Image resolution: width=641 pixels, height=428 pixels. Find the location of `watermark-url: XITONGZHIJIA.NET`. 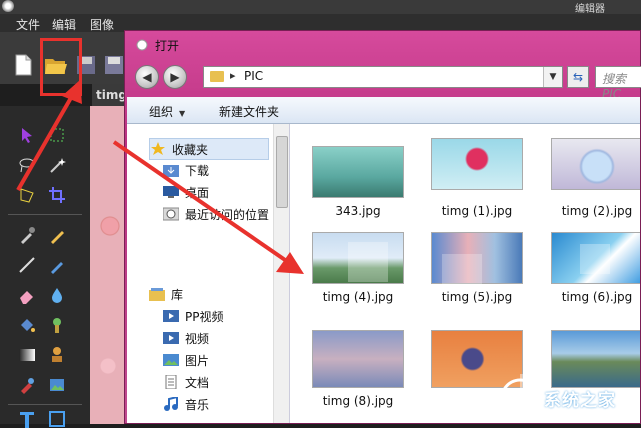

watermark-url: XITONGZHIJIA.NET is located at coordinates (594, 413).